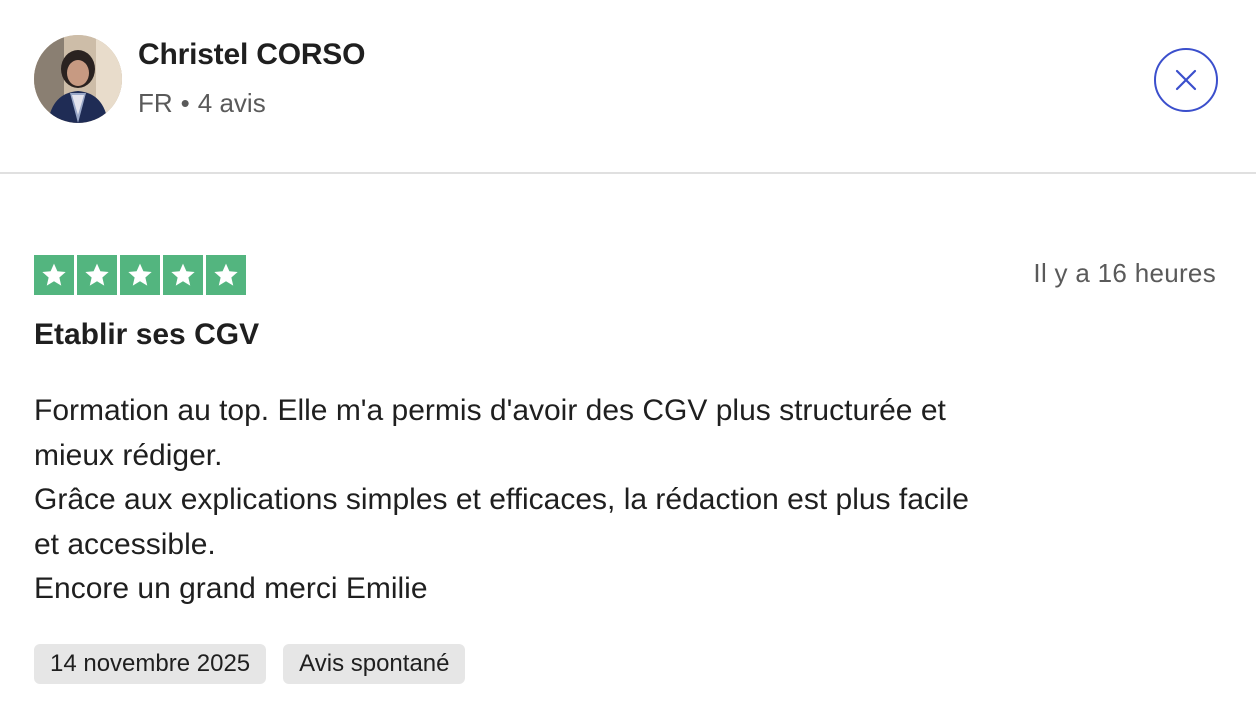  Describe the element at coordinates (1124, 273) in the screenshot. I see `review-relative-date: Il y a 16 heures` at that location.